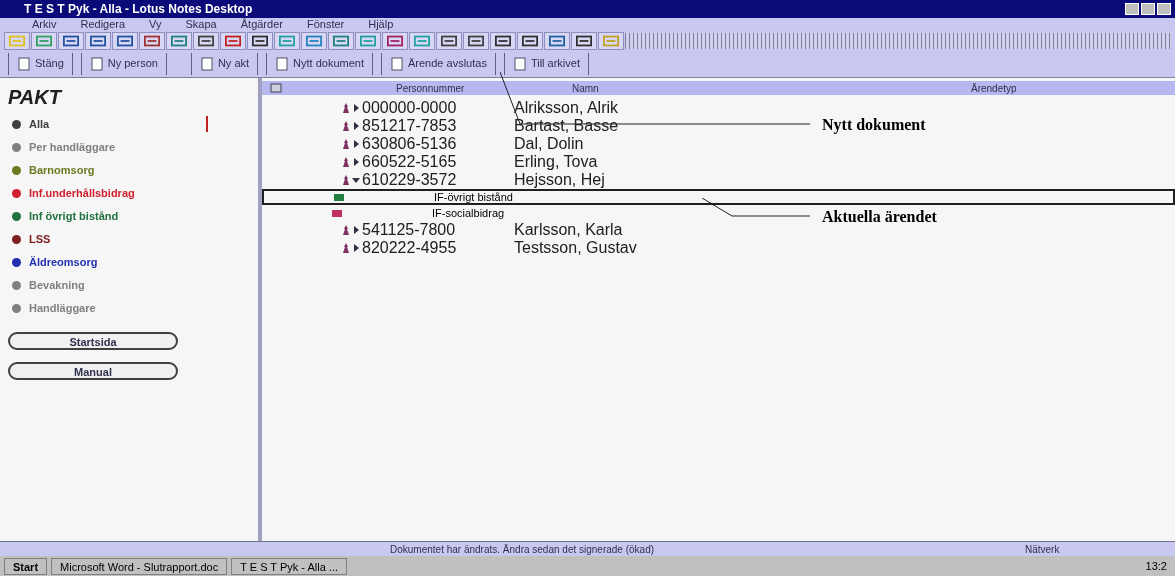 The image size is (1175, 576). Describe the element at coordinates (108, 170) in the screenshot. I see `nav-item: Barnomsorg` at that location.